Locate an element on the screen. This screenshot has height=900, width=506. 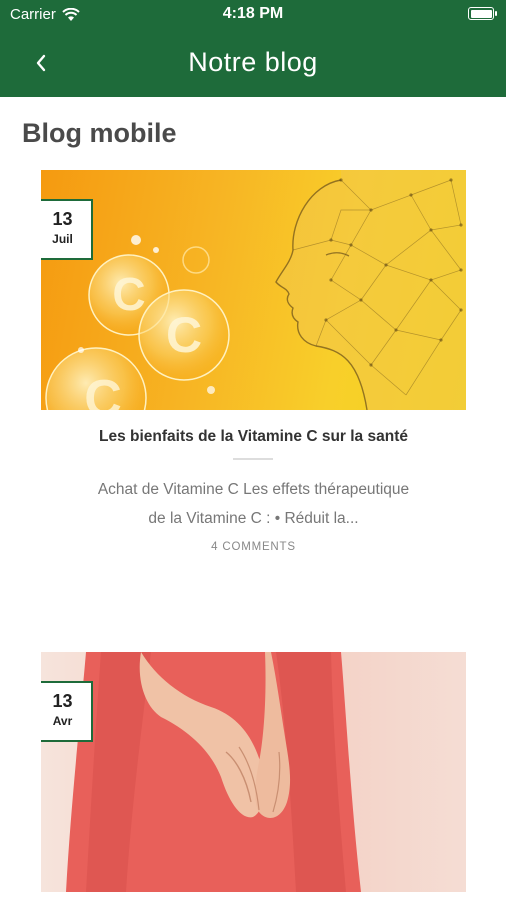
battery-icon is located at coordinates (482, 13).